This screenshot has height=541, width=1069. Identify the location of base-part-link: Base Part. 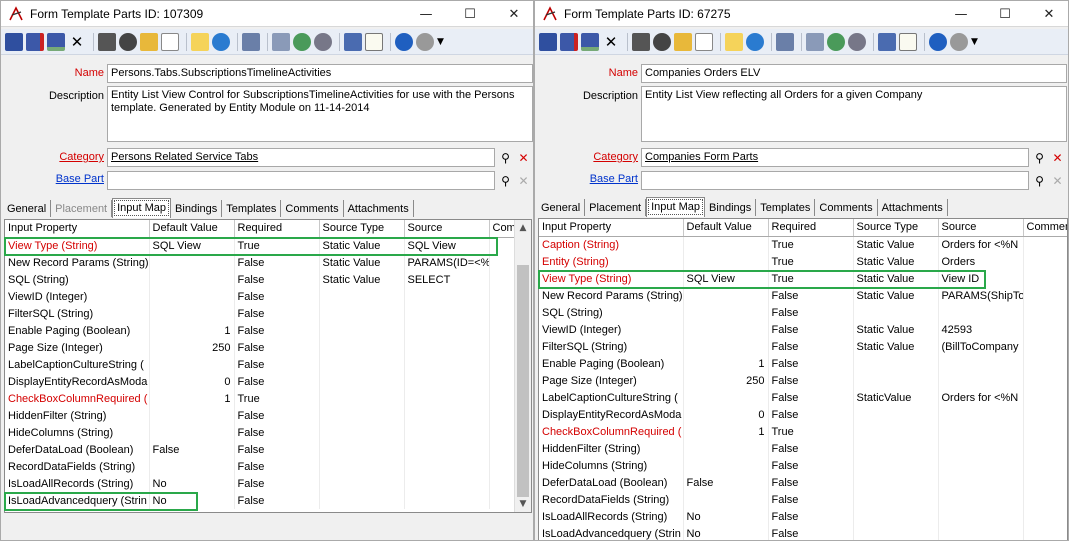
(62, 179).